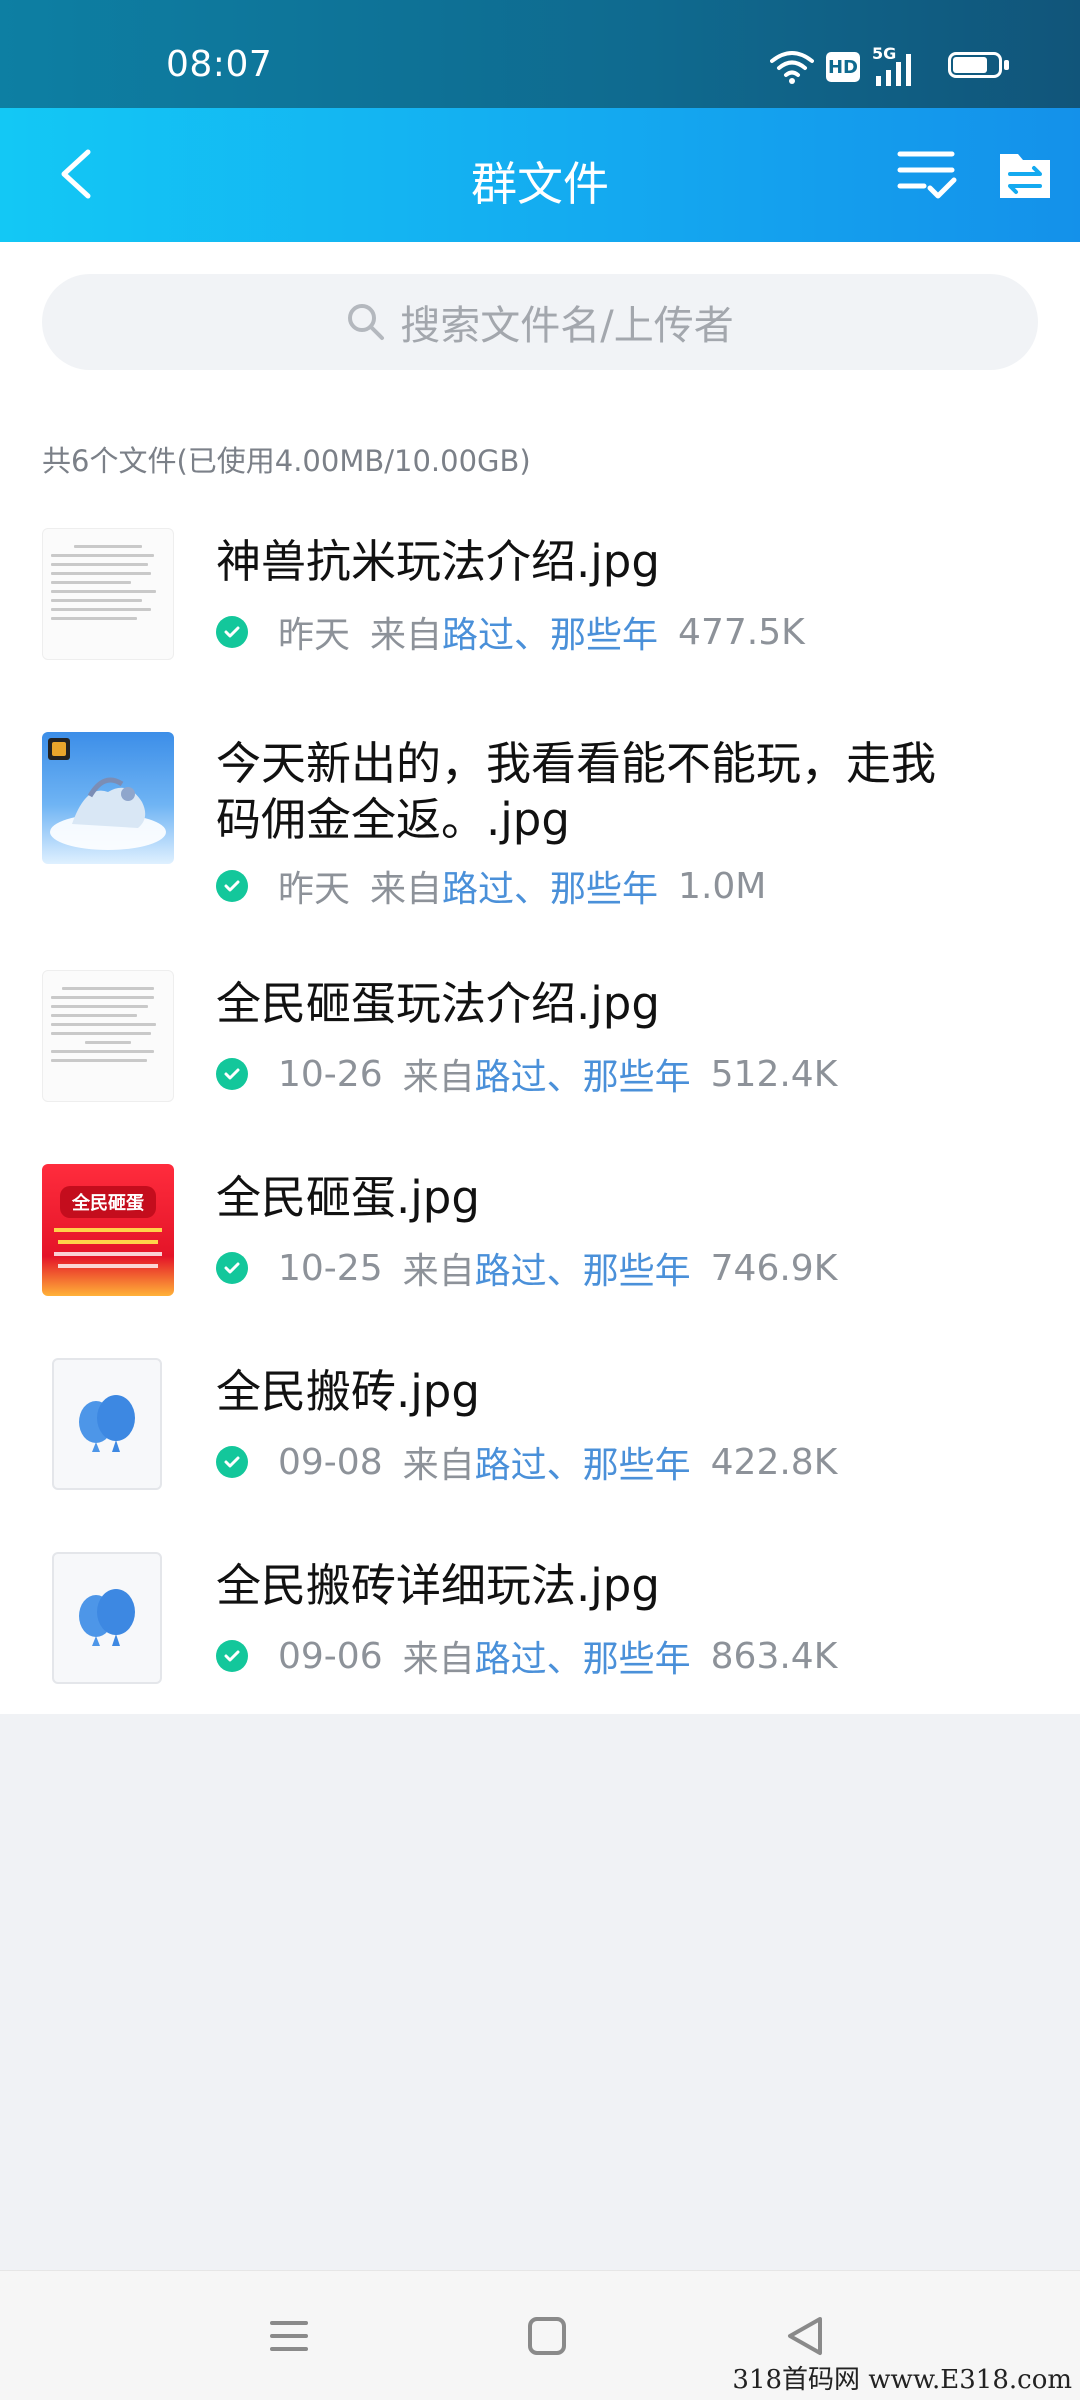  I want to click on file-name: 全民搬砖详细玩法.jpg, so click(438, 1585).